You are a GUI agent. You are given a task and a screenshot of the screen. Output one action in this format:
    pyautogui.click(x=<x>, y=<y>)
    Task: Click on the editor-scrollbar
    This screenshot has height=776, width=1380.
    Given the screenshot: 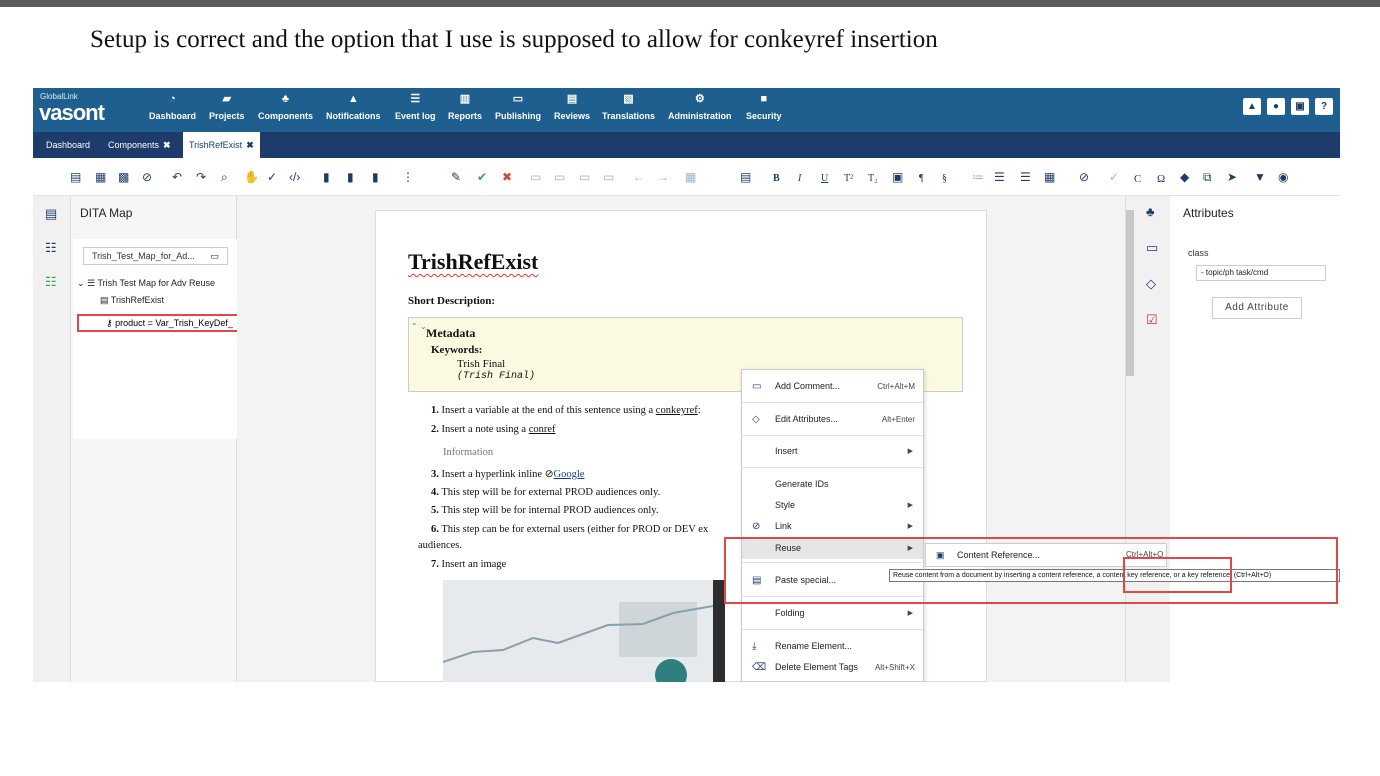 What is the action you would take?
    pyautogui.click(x=1130, y=293)
    